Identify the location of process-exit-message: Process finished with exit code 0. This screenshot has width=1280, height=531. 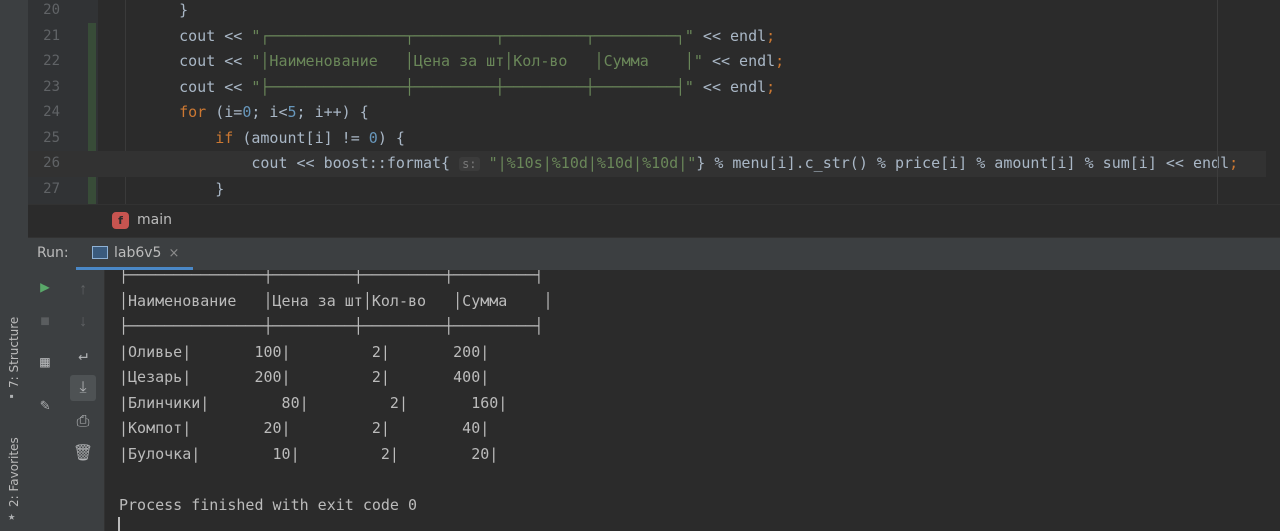
(268, 504).